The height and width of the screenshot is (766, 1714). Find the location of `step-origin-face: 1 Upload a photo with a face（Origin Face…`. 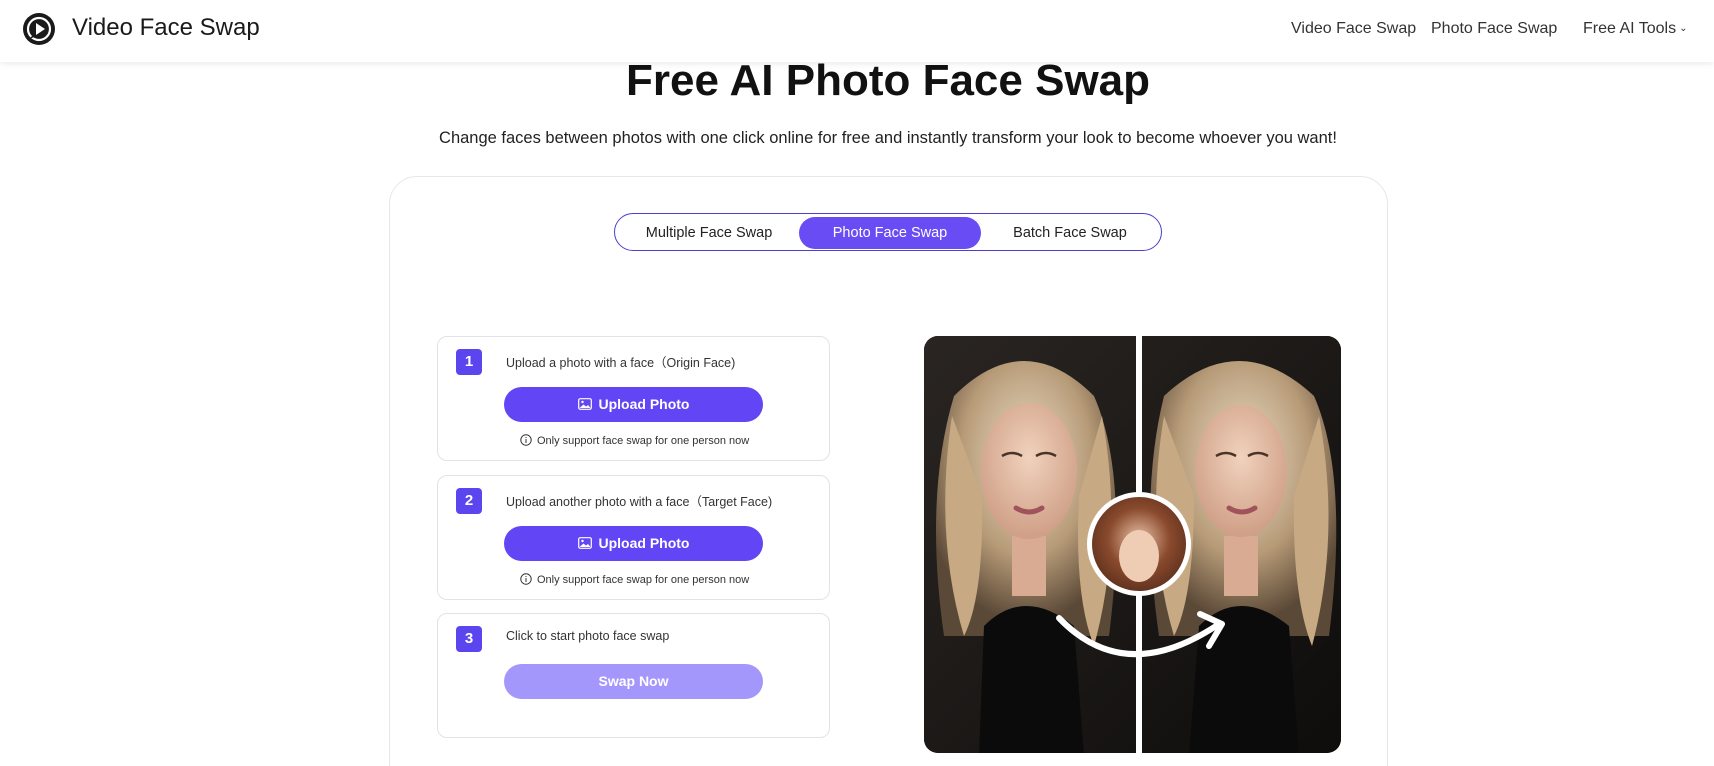

step-origin-face: 1 Upload a photo with a face（Origin Face… is located at coordinates (633, 398).